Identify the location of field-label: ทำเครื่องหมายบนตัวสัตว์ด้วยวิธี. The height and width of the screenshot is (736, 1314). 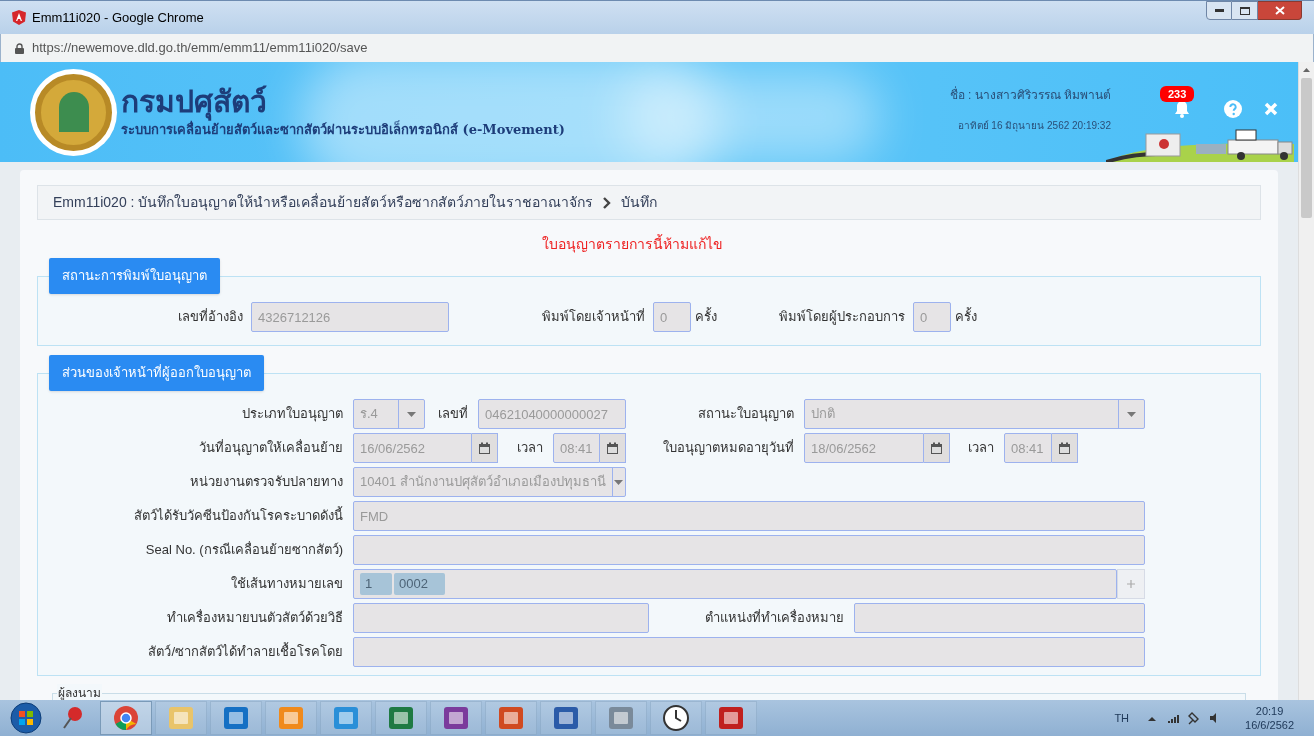
(255, 618).